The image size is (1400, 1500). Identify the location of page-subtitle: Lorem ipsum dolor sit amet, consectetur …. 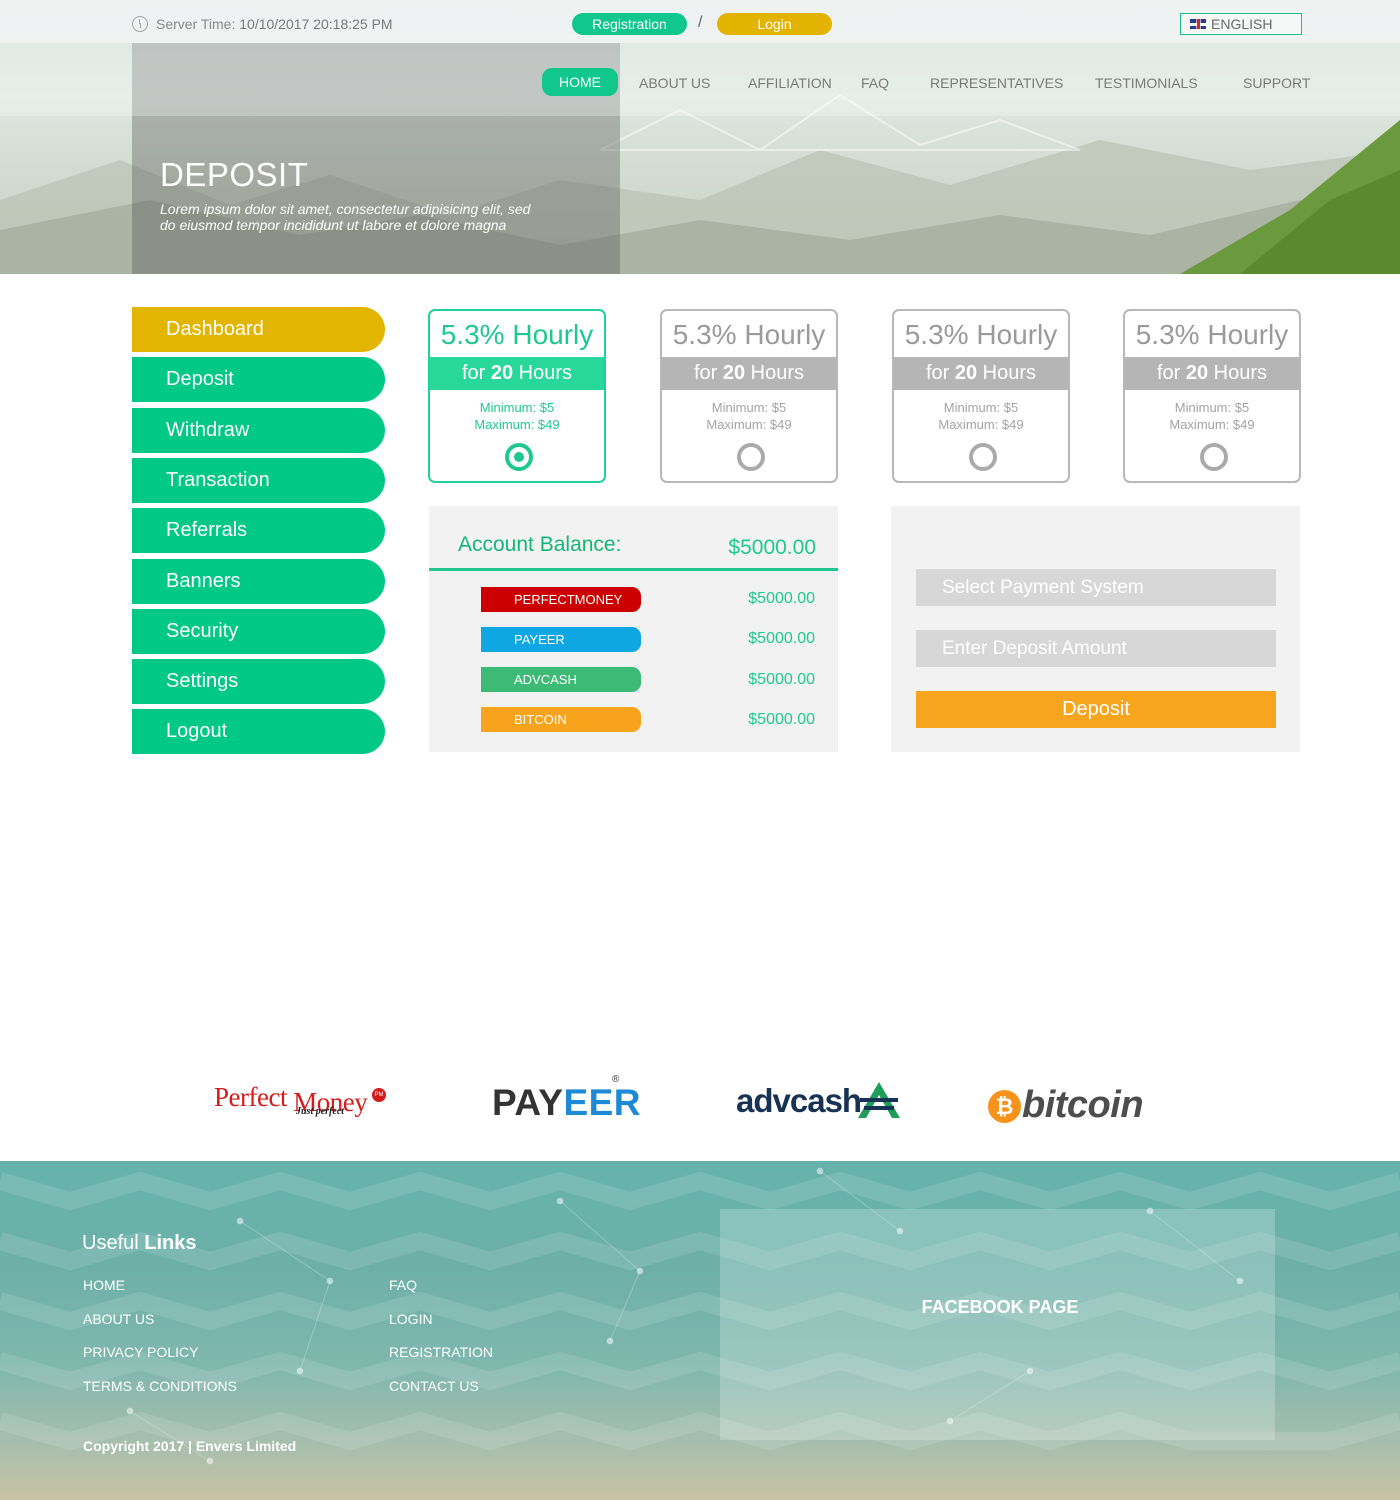
(345, 217).